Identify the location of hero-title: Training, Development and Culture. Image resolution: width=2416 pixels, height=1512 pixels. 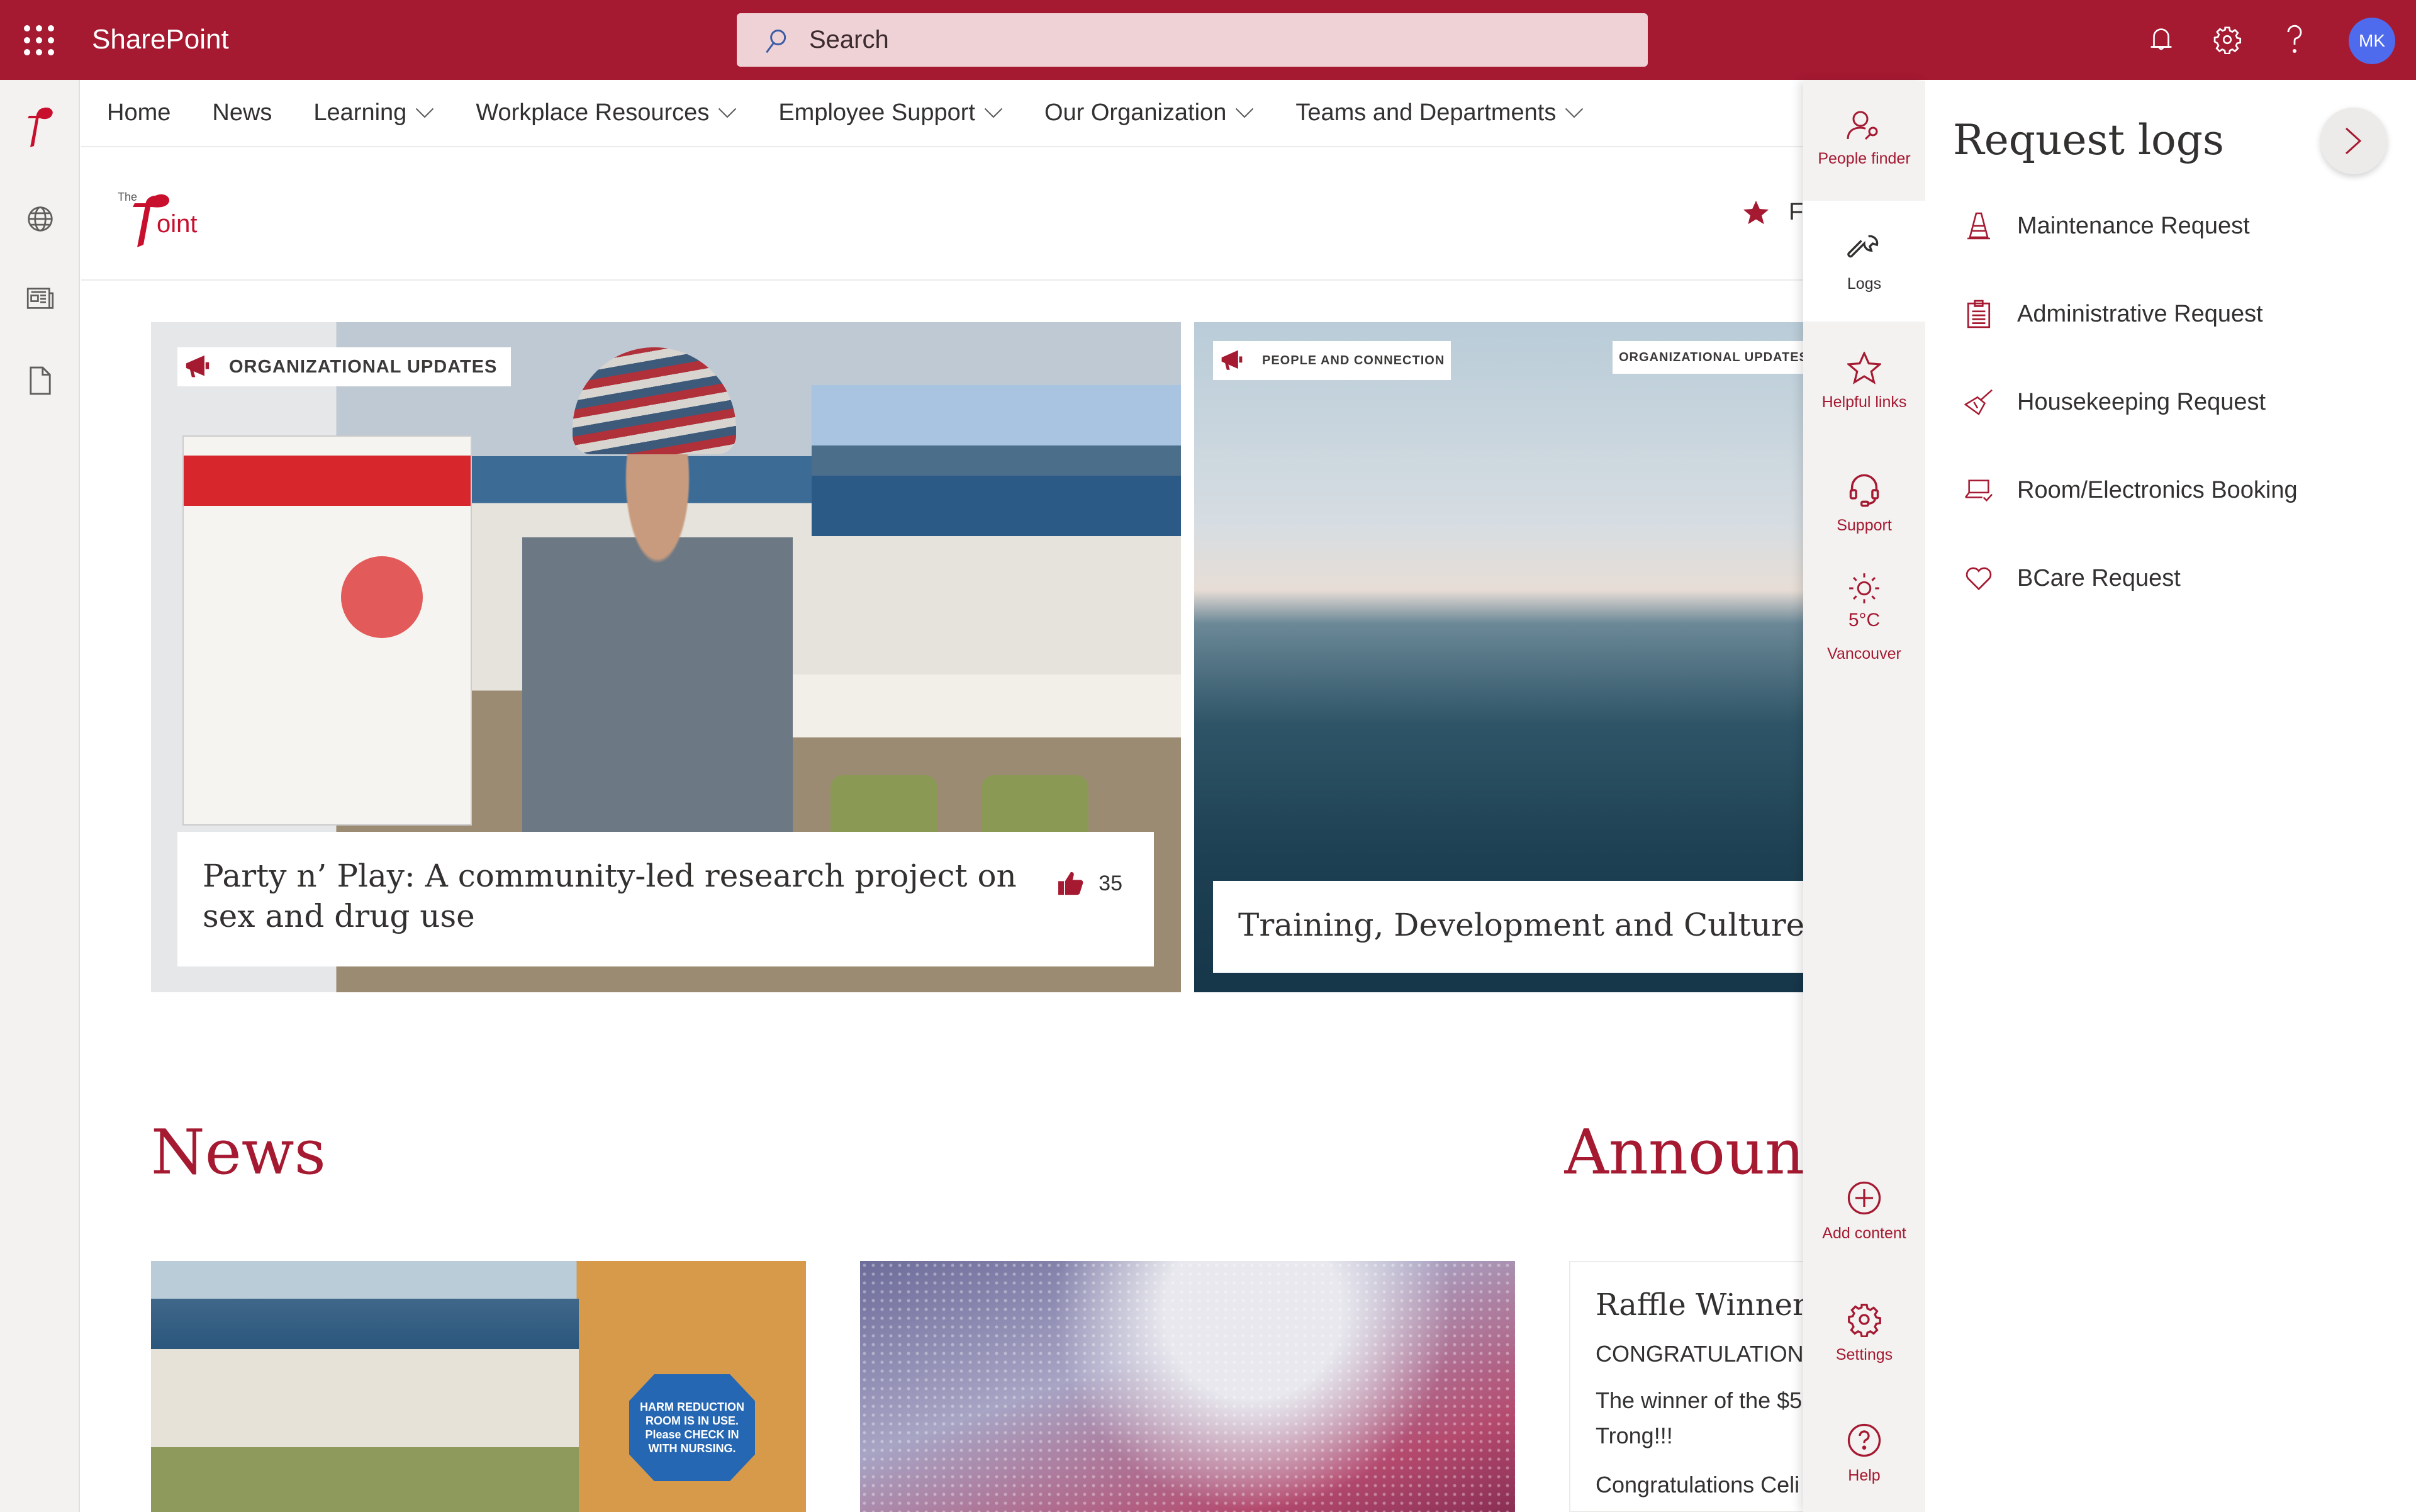
(1521, 925).